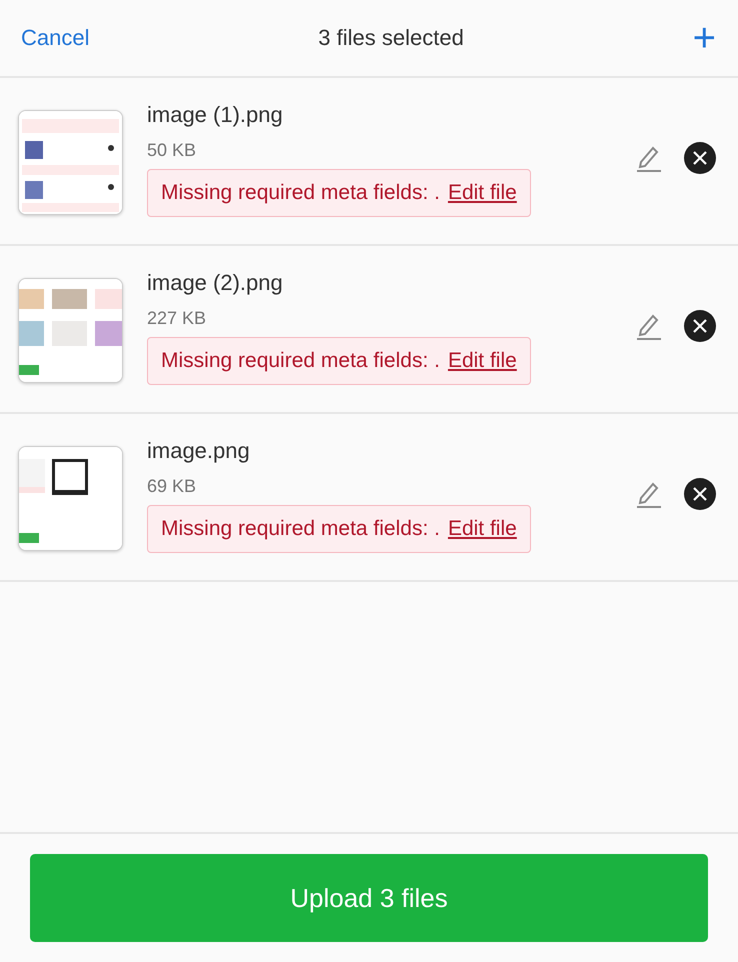 Image resolution: width=738 pixels, height=962 pixels. I want to click on header-title: 3 files selected, so click(391, 38).